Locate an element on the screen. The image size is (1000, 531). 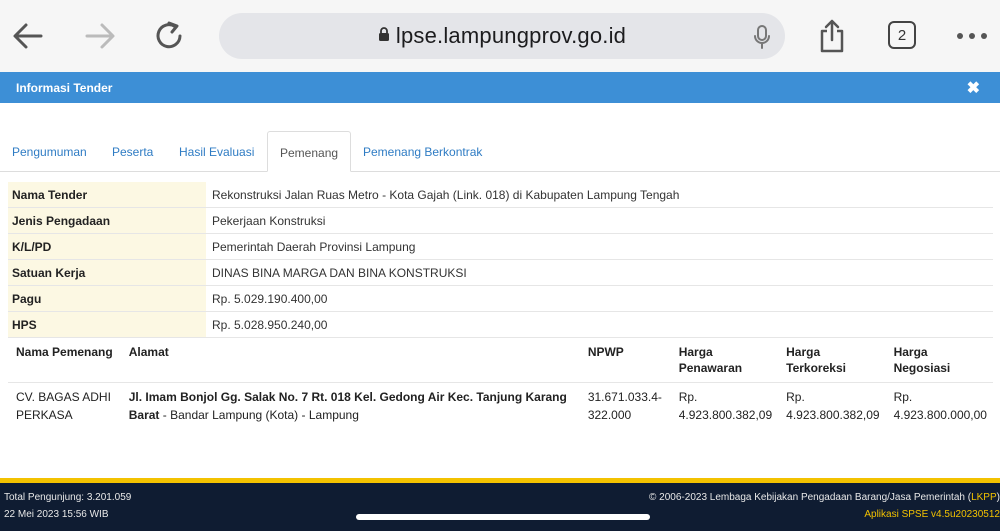
lkpp-link: LKPP is located at coordinates (984, 497).